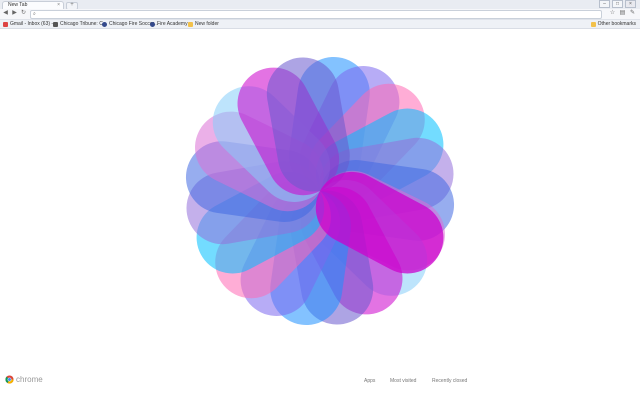  I want to click on page-icon: ▤, so click(622, 13).